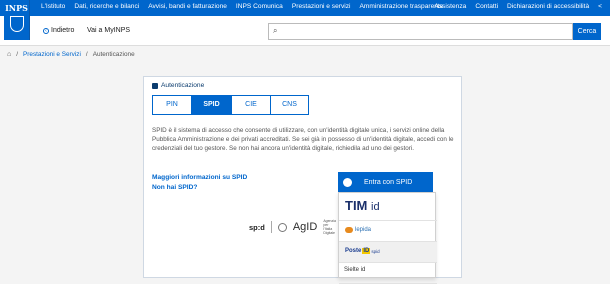  Describe the element at coordinates (353, 251) in the screenshot. I see `poste-logo-text: Poste` at that location.